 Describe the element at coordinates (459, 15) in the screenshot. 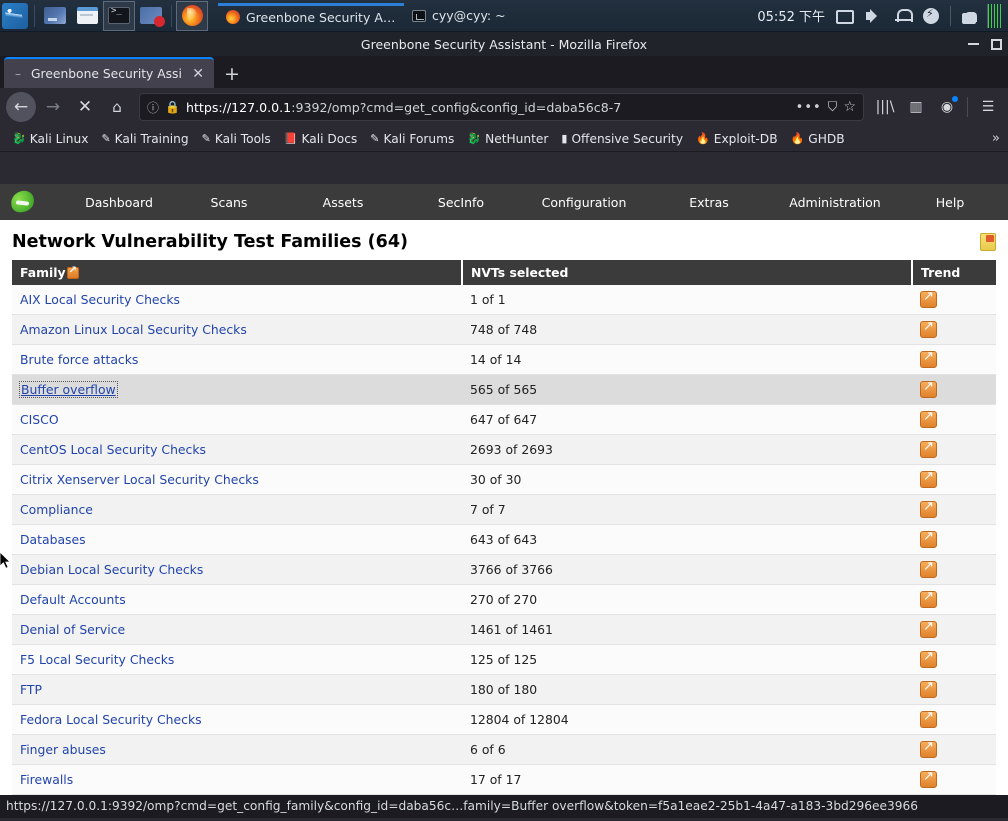

I see `taskbar-window-terminal: cyy@cyy: ~` at that location.